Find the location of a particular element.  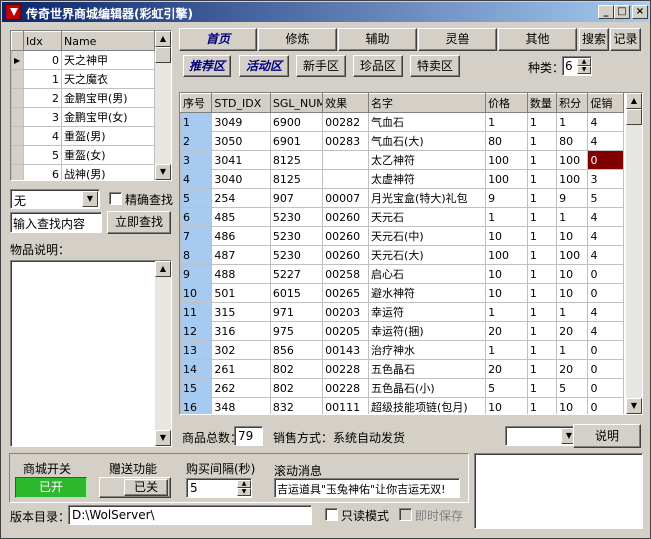

row-number-cell: 11 is located at coordinates (196, 312).